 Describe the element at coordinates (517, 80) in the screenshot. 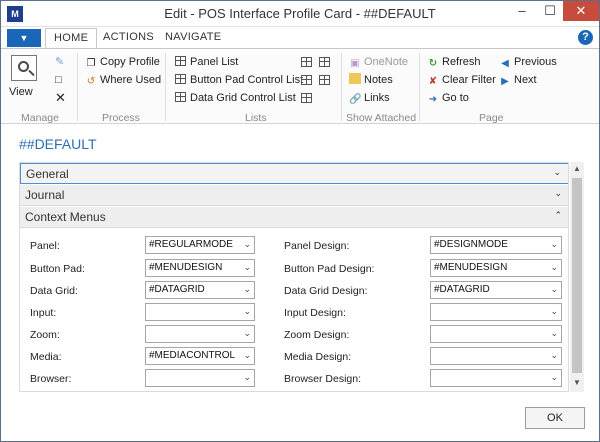

I see `next-button: ▶ Next` at that location.